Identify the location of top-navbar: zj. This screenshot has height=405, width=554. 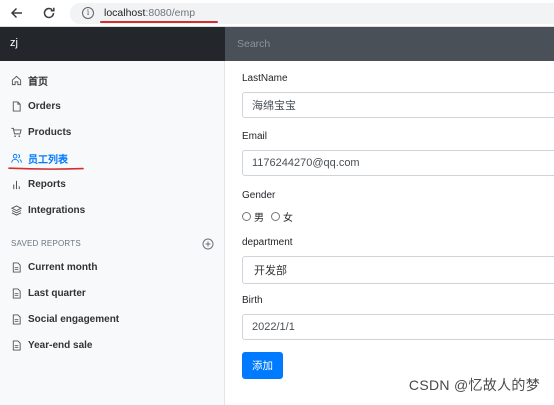
(277, 44).